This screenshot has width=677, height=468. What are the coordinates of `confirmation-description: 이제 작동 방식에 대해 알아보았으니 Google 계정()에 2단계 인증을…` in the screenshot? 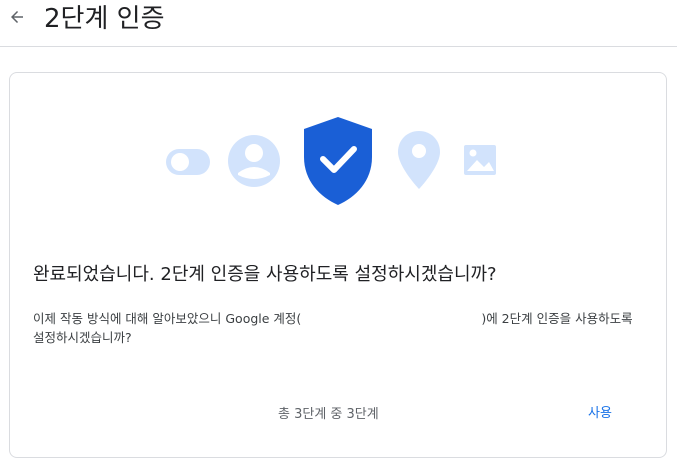 It's located at (339, 328).